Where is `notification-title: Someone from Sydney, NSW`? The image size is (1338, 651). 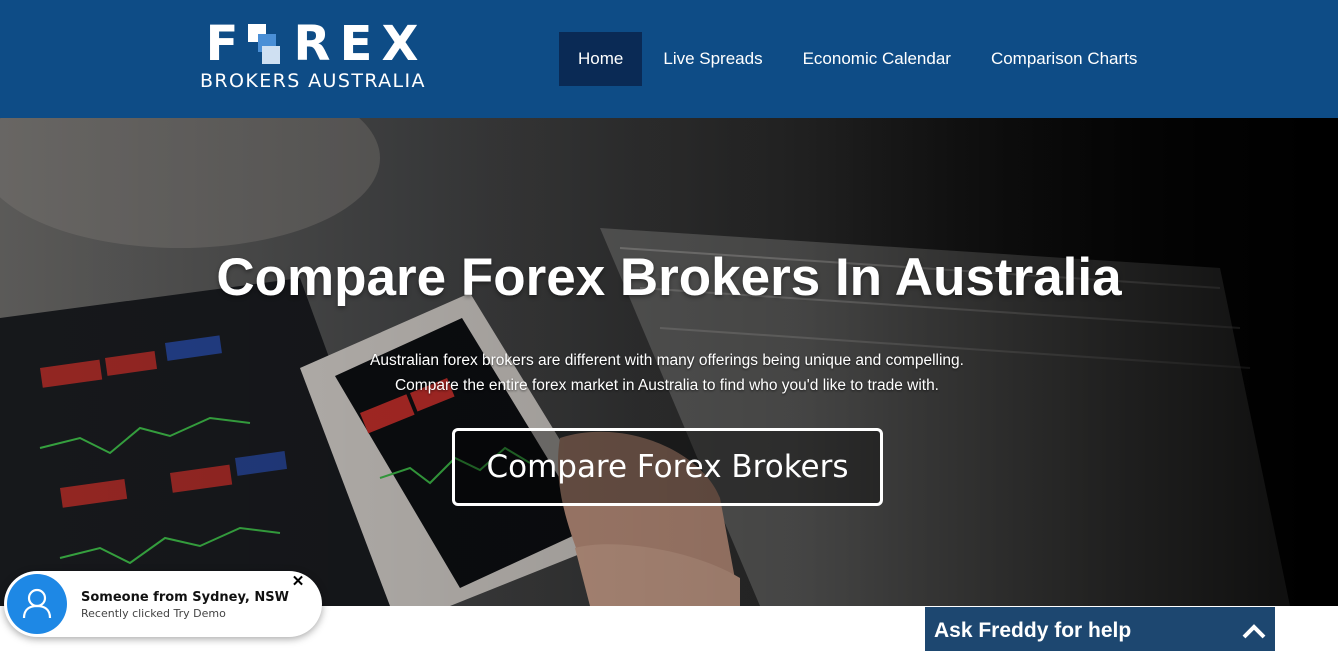
notification-title: Someone from Sydney, NSW is located at coordinates (185, 597).